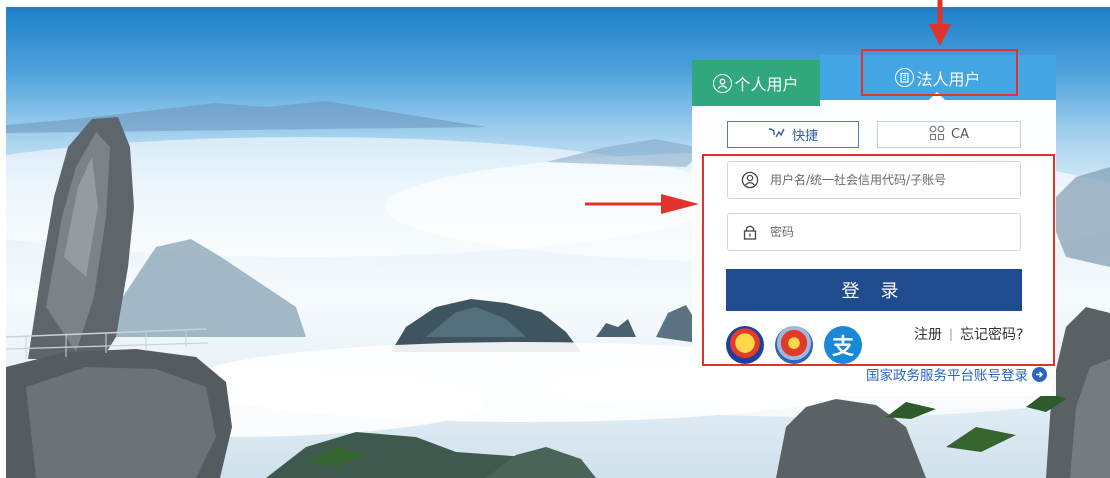 This screenshot has height=478, width=1110. Describe the element at coordinates (777, 135) in the screenshot. I see `quick-login-icon` at that location.